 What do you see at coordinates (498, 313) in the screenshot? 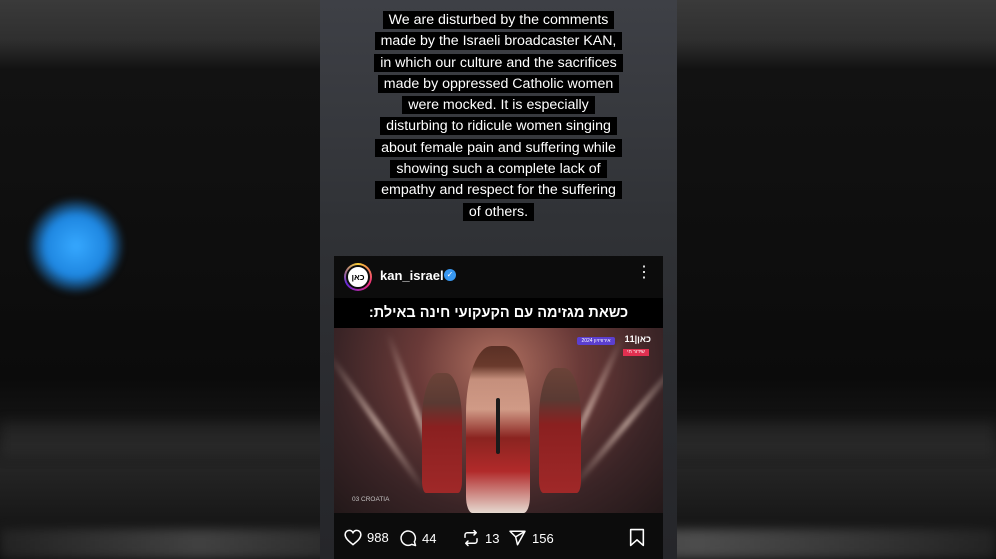
I see `post-overlay-text: כשאת מגזימה עם הקעקועי חינה באילת:` at bounding box center [498, 313].